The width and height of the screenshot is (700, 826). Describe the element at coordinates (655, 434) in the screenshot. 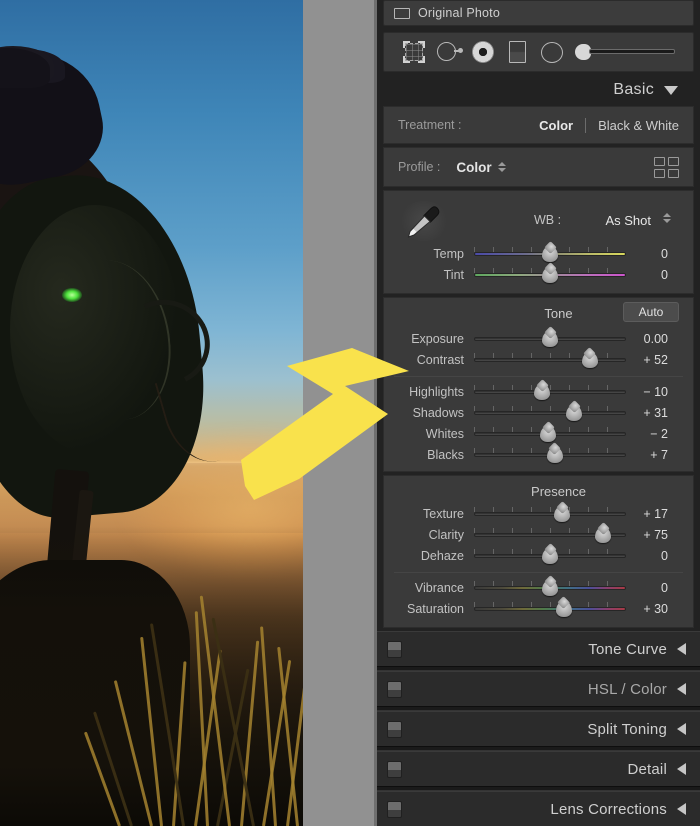

I see `slider-whites-value: − 2` at that location.